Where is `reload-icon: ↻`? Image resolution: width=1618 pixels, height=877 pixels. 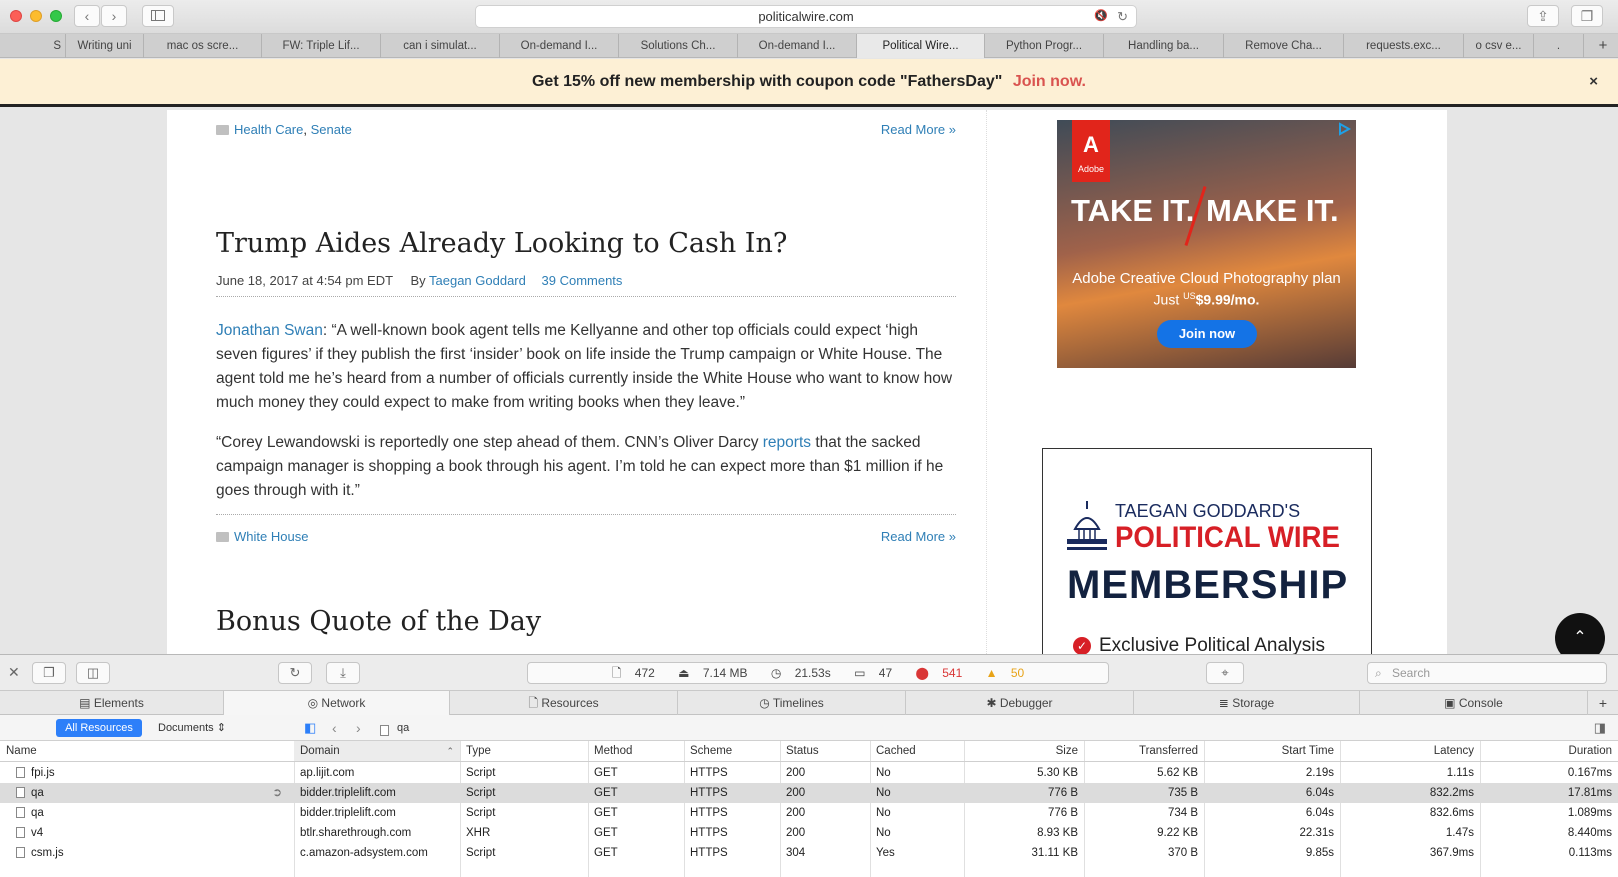
reload-icon: ↻ is located at coordinates (1122, 16).